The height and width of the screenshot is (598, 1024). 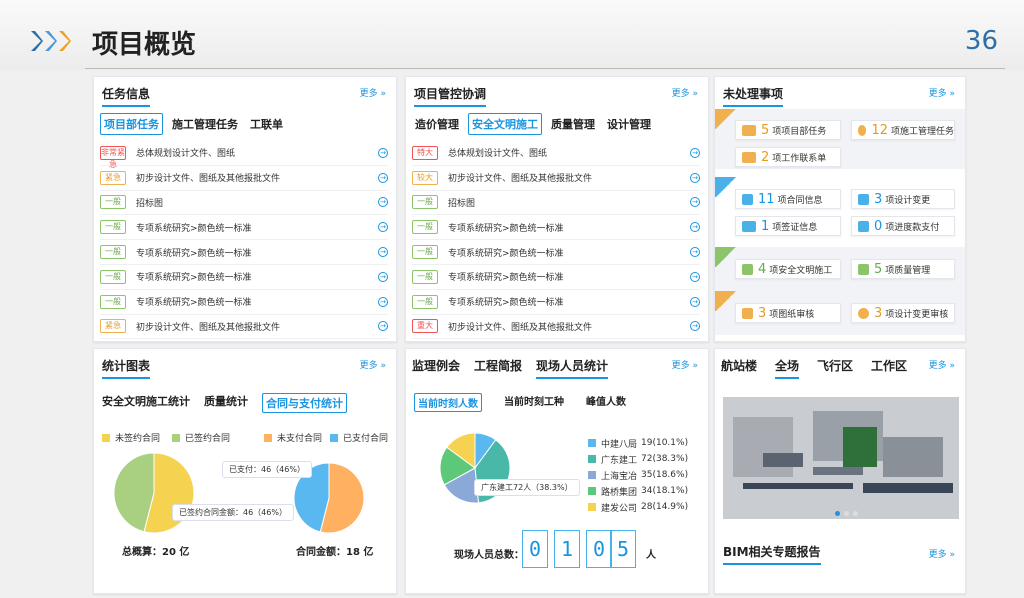 I want to click on panel-title: 统计图表, so click(x=126, y=368).